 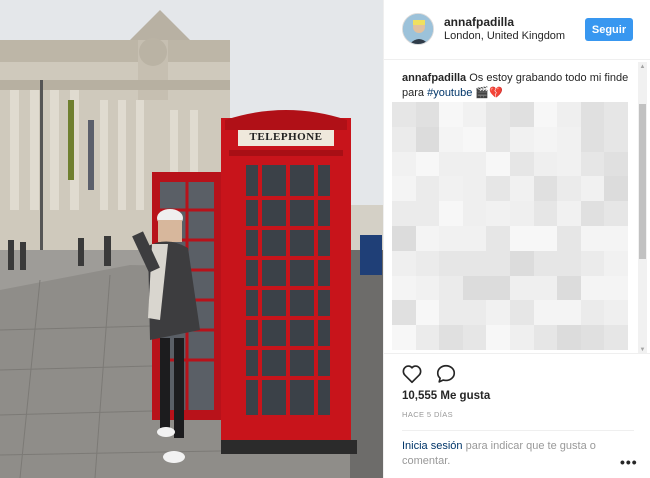 I want to click on more-options-icon: •••, so click(x=629, y=462).